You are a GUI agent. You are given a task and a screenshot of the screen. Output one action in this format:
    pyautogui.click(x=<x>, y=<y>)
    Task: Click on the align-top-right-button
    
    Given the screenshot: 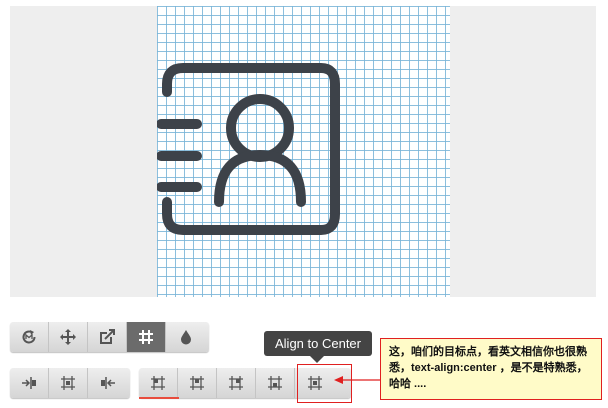 What is the action you would take?
    pyautogui.click(x=236, y=383)
    